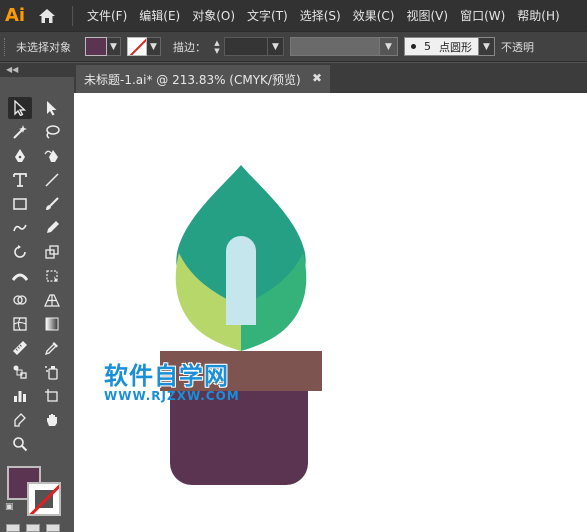  What do you see at coordinates (43, 47) in the screenshot?
I see `selection-status: 未选择对象` at bounding box center [43, 47].